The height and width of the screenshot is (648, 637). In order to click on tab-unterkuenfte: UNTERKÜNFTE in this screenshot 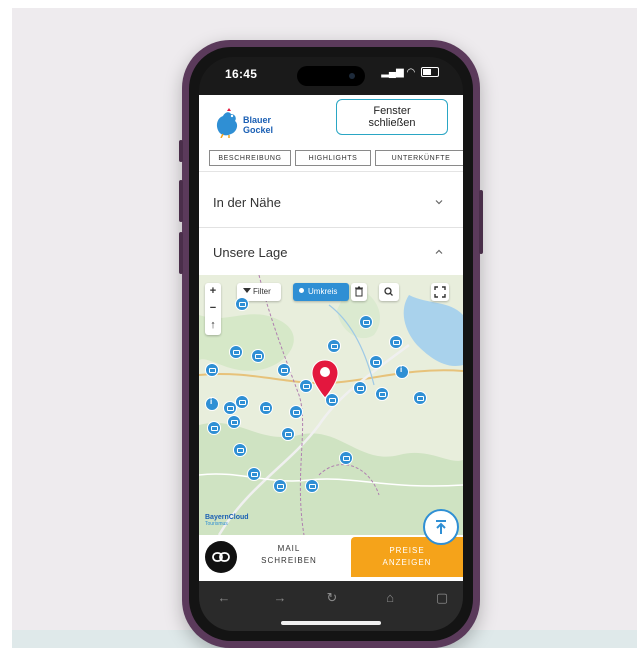, I will do `click(419, 158)`.